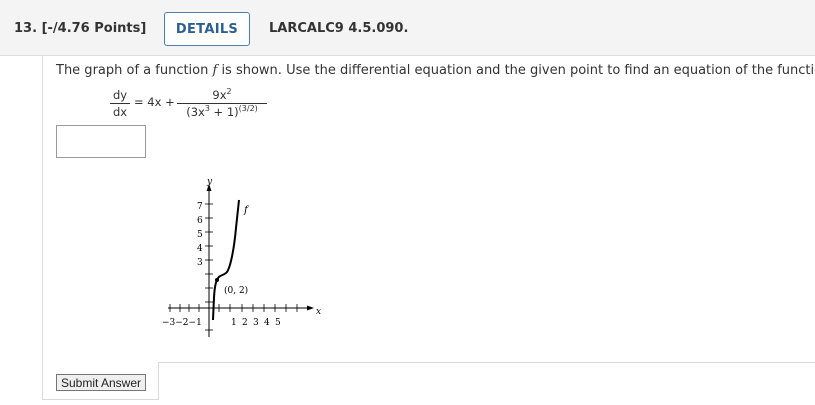 The height and width of the screenshot is (405, 815). Describe the element at coordinates (200, 221) in the screenshot. I see `y-tick-6: 6` at that location.